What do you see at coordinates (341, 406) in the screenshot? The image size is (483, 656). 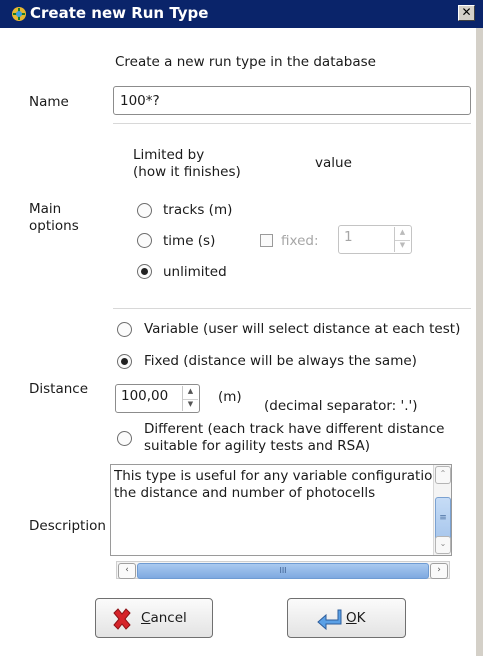 I see `decimal-separator-note: (decimal separator: '.')` at bounding box center [341, 406].